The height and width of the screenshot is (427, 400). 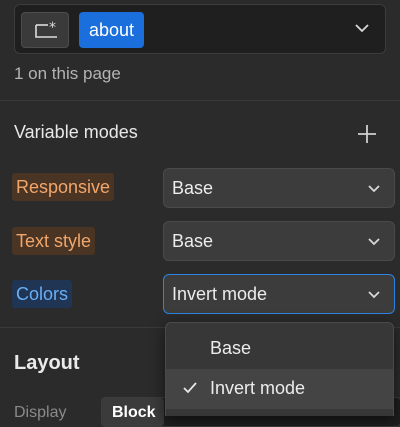 What do you see at coordinates (279, 241) in the screenshot?
I see `text-style-mode-select: Base` at bounding box center [279, 241].